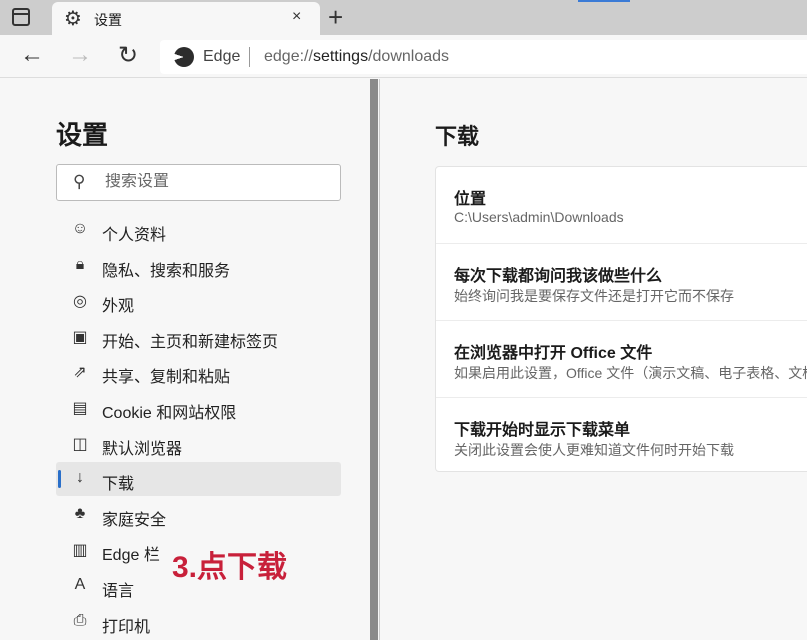 Image resolution: width=807 pixels, height=640 pixels. I want to click on gear-icon: ⚙, so click(73, 19).